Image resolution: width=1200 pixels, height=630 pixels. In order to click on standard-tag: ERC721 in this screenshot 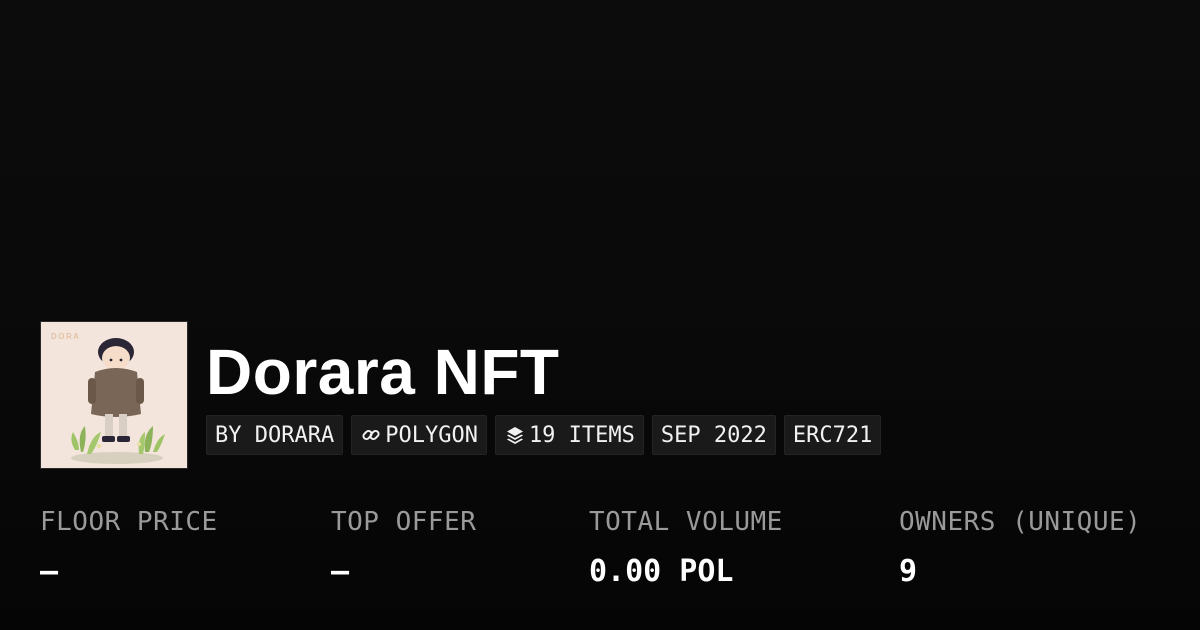, I will do `click(832, 435)`.